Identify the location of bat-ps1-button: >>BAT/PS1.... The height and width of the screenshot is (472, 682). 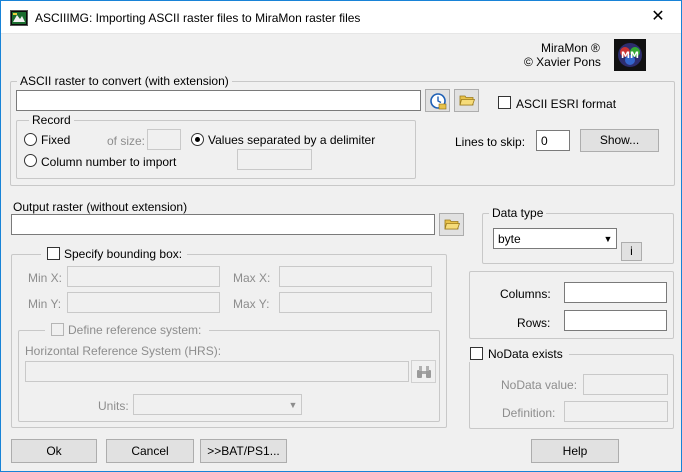
(243, 451).